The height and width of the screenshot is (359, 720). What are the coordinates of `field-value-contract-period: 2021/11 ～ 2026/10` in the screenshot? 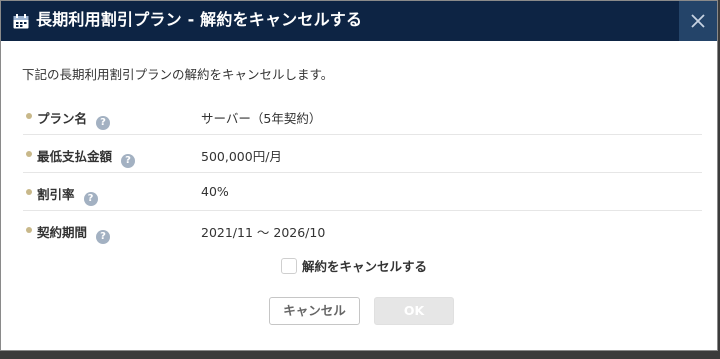 It's located at (263, 232).